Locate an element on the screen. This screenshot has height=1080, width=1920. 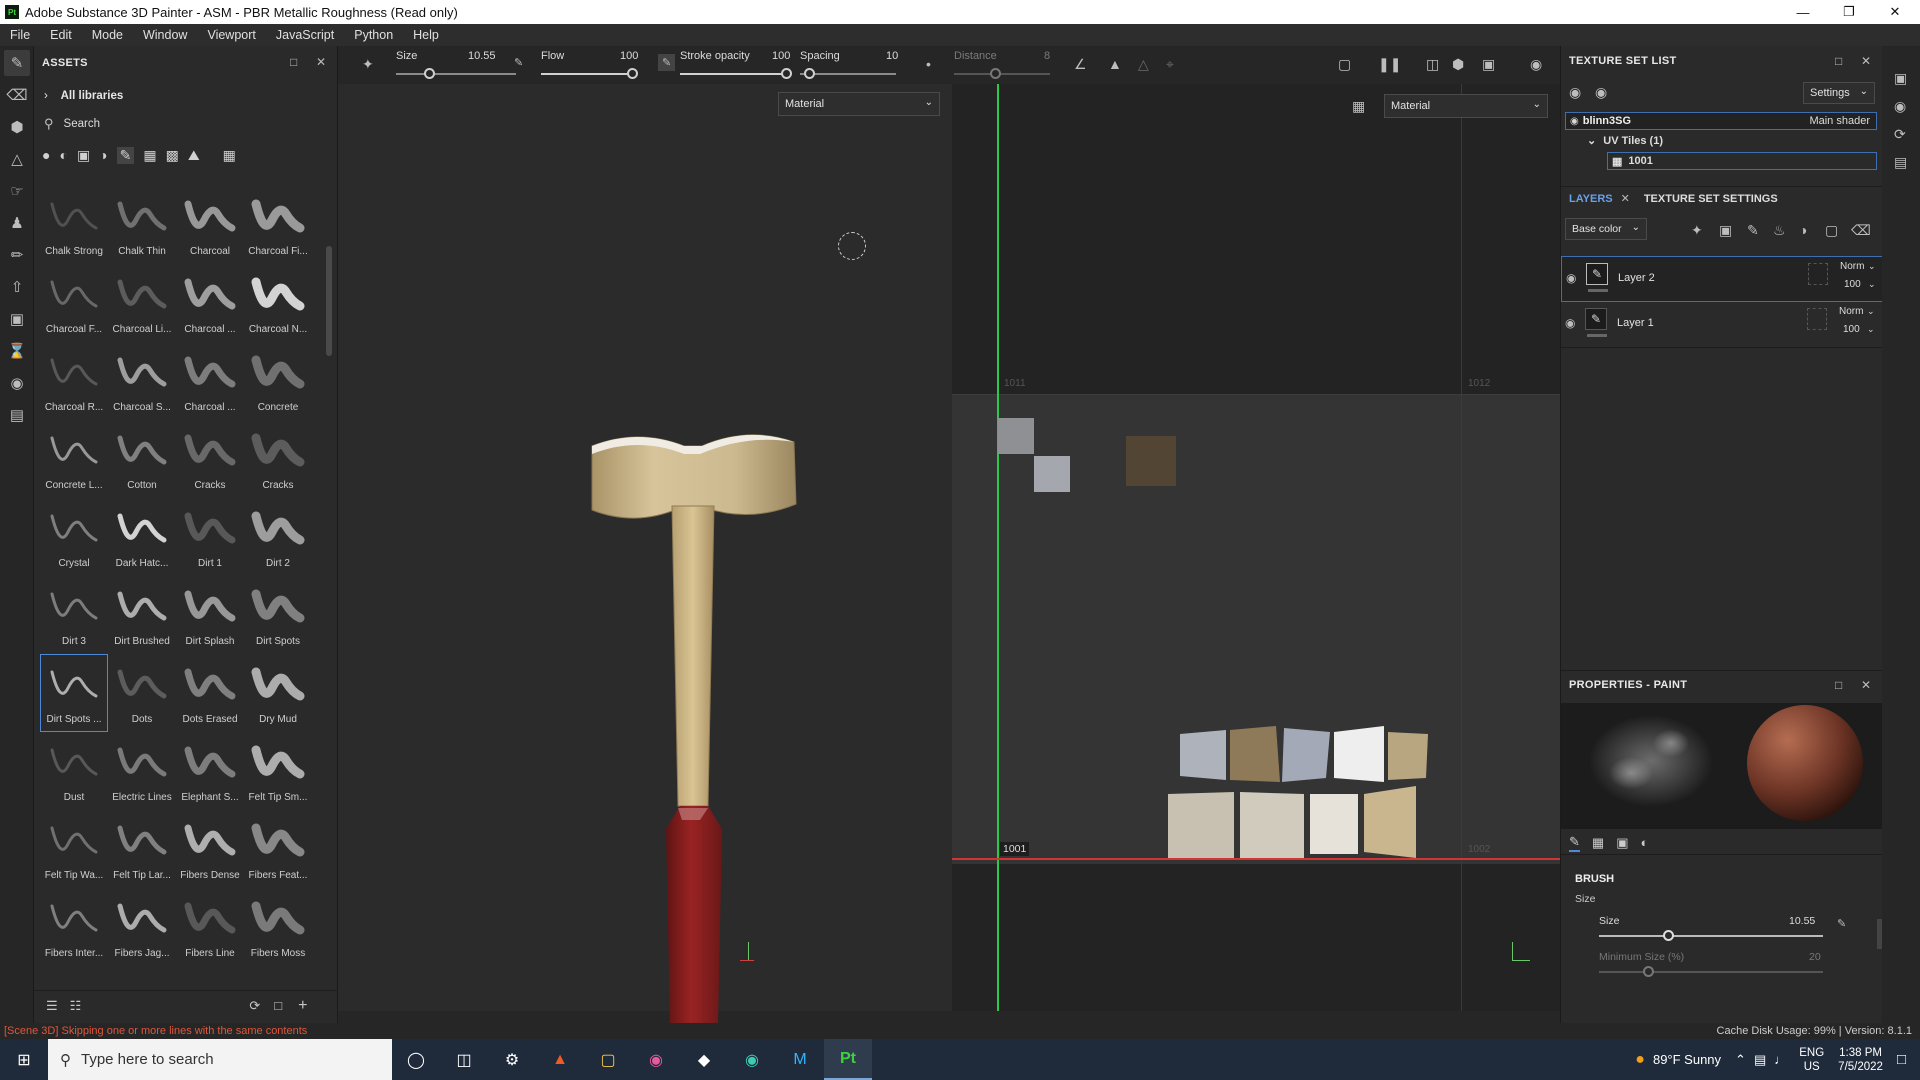
texture-set-row: ◉ blinn3SG Main shader is located at coordinates (1721, 121).